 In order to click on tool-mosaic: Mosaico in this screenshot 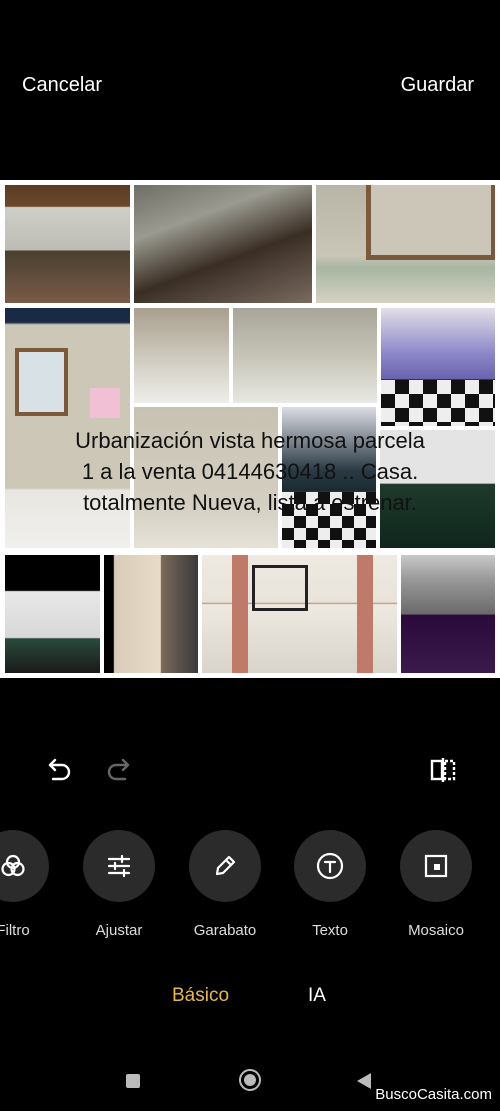, I will do `click(436, 884)`.